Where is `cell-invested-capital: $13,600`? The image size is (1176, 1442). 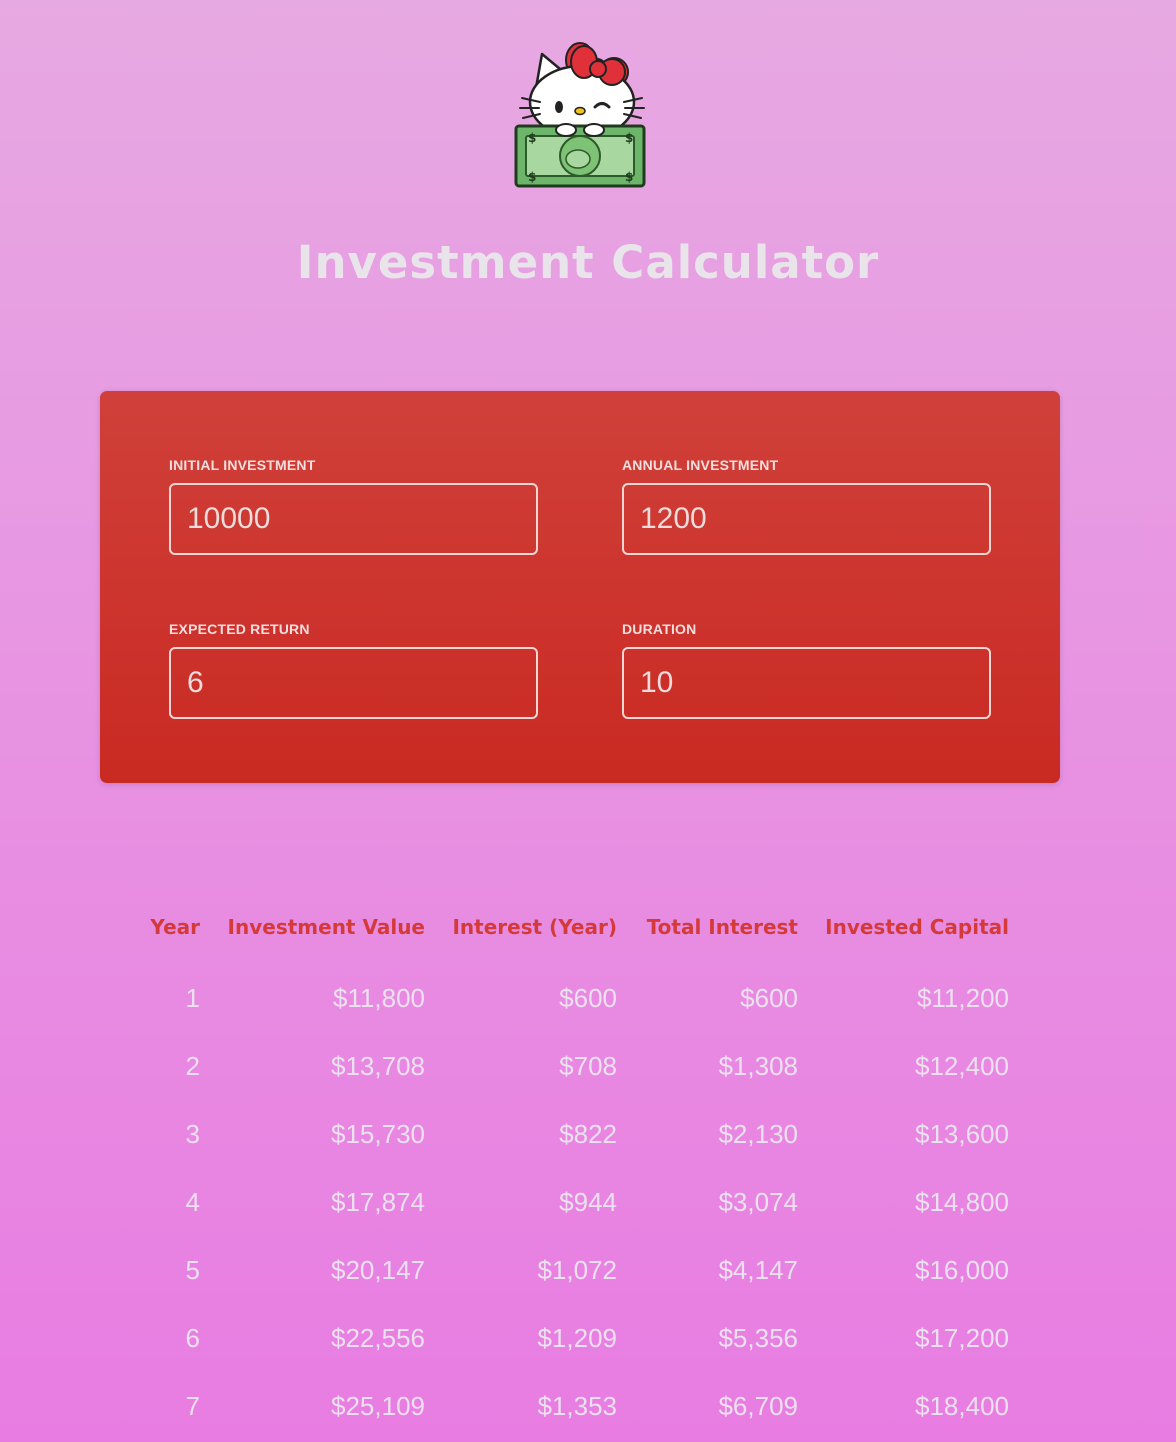
cell-invested-capital: $13,600 is located at coordinates (962, 1133).